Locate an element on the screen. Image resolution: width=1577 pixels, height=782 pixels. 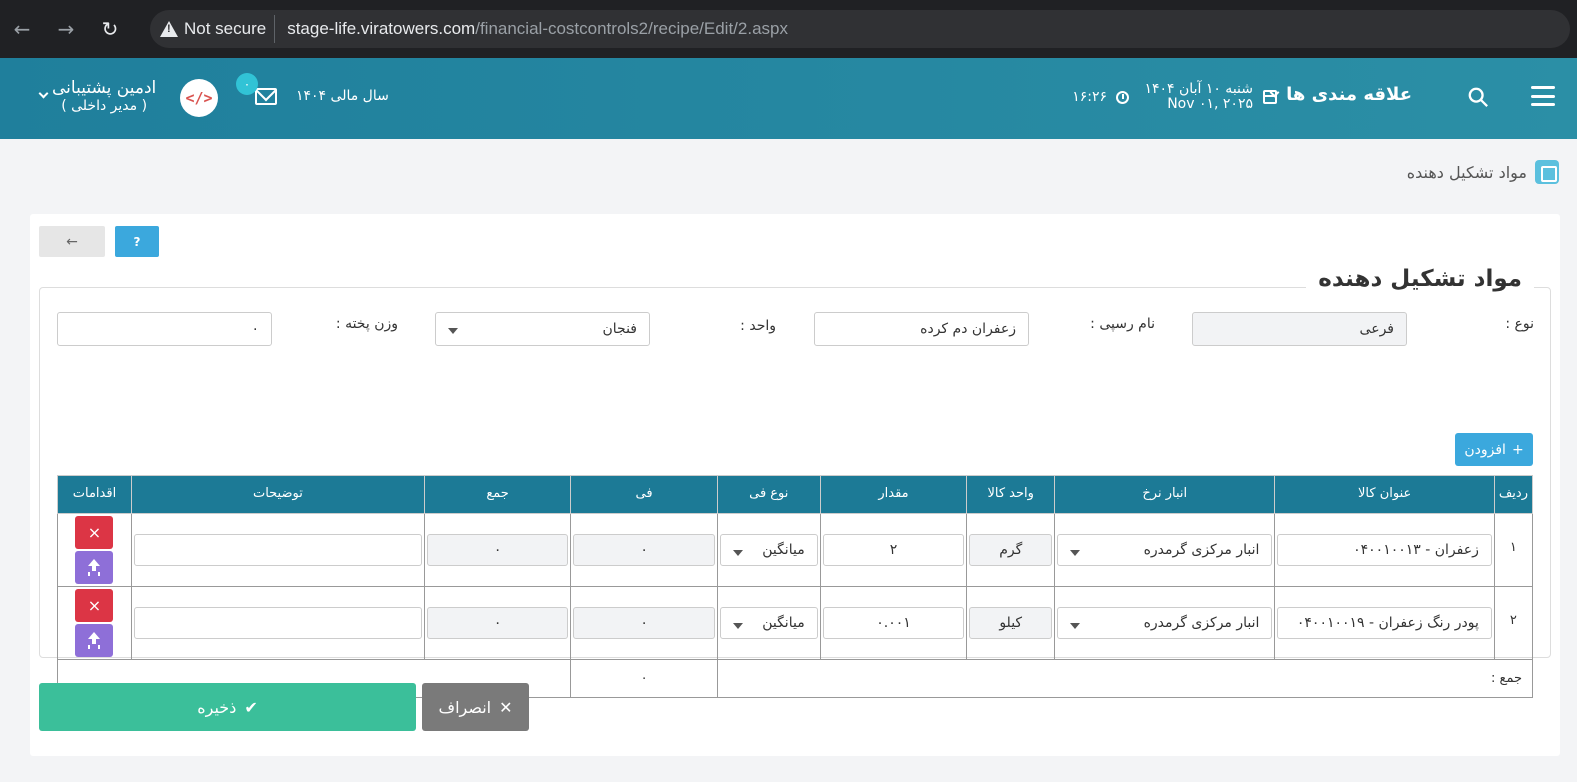
cook-weight-field: ۰ is located at coordinates (164, 329).